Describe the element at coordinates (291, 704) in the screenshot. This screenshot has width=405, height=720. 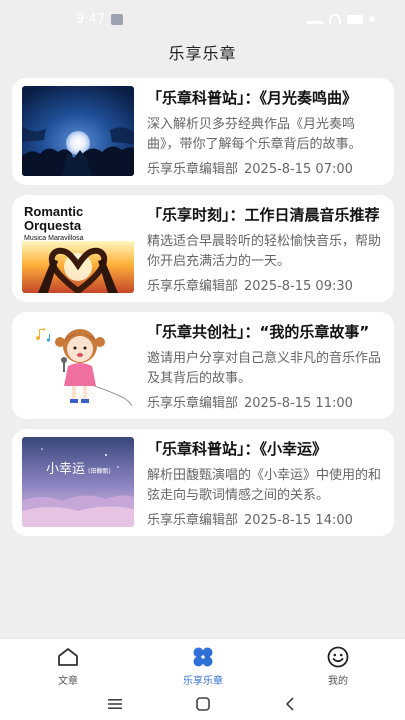
I see `back-icon` at that location.